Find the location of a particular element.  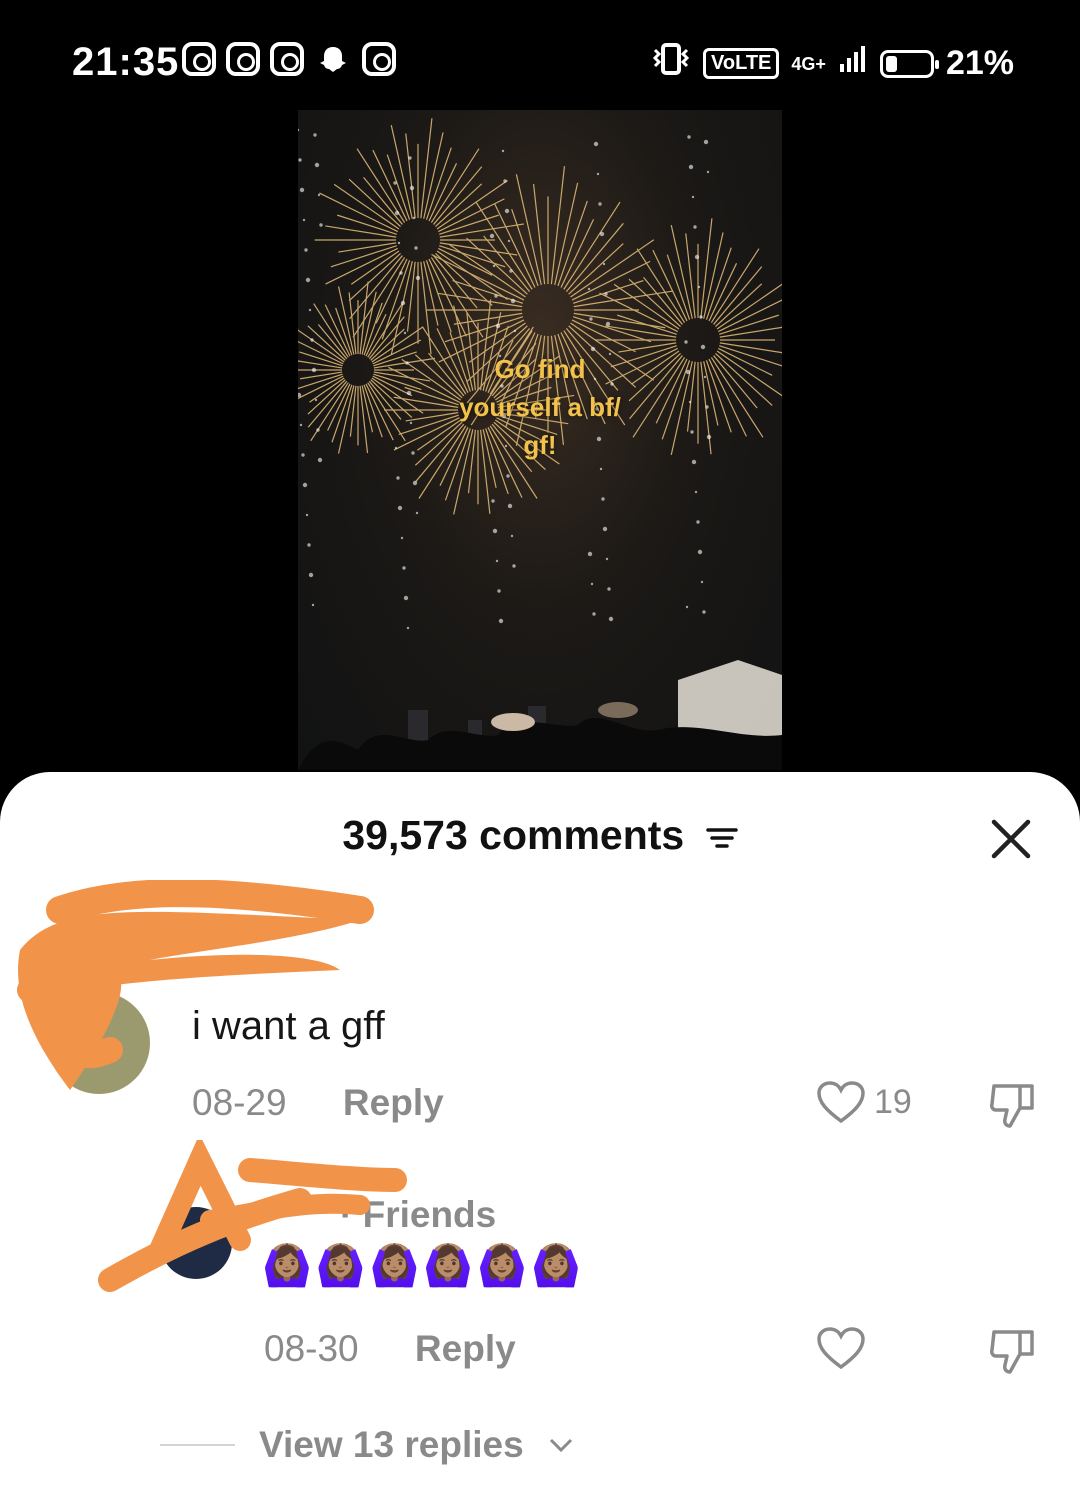

status-bar: 21:35 VoLTE 4G+ 21% is located at coordinates (540, 55).